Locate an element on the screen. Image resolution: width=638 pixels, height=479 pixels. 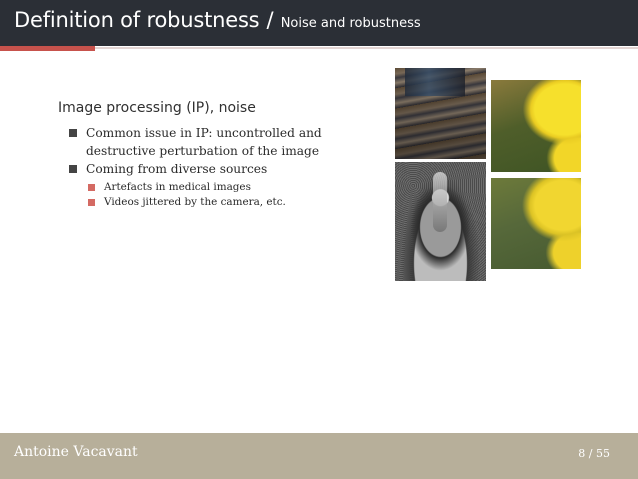
noisy-sunflower-image is located at coordinates (536, 223).